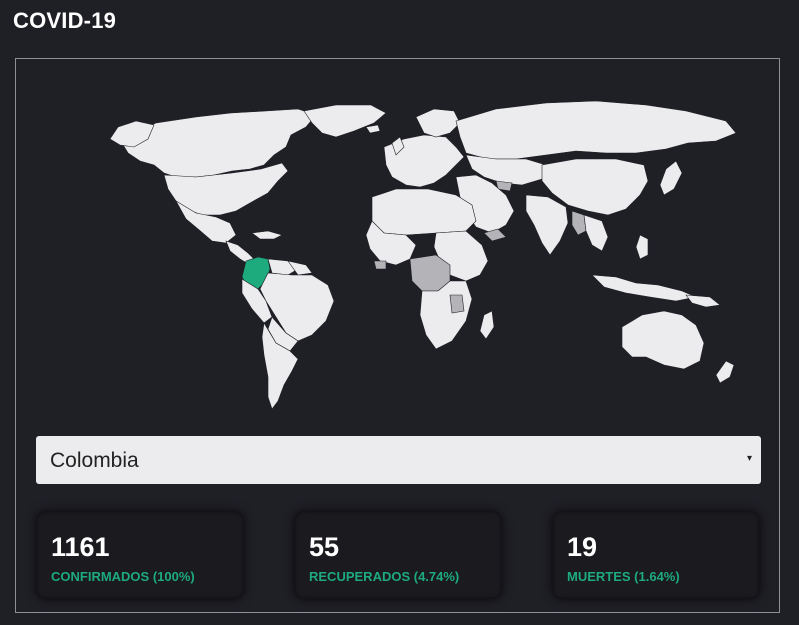 The image size is (799, 625). Describe the element at coordinates (596, 233) in the screenshot. I see `map-southeast-asia` at that location.